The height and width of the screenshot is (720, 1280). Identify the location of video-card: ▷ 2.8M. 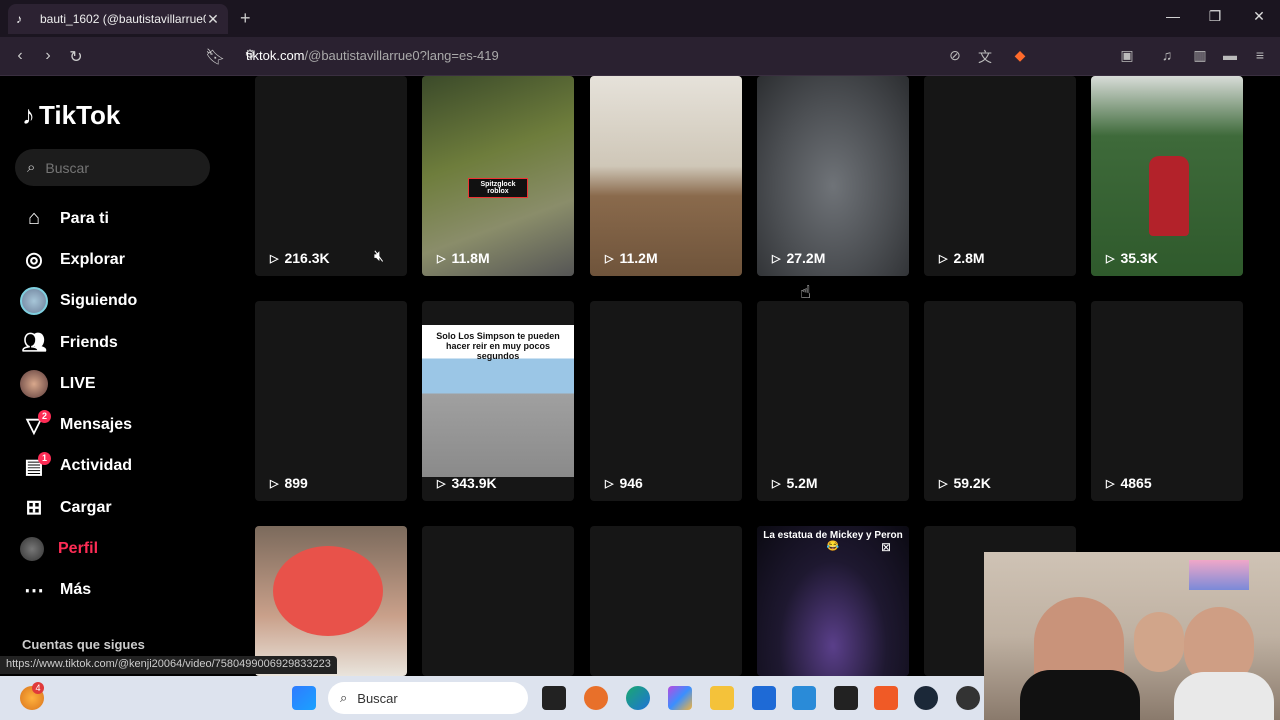
(1000, 176).